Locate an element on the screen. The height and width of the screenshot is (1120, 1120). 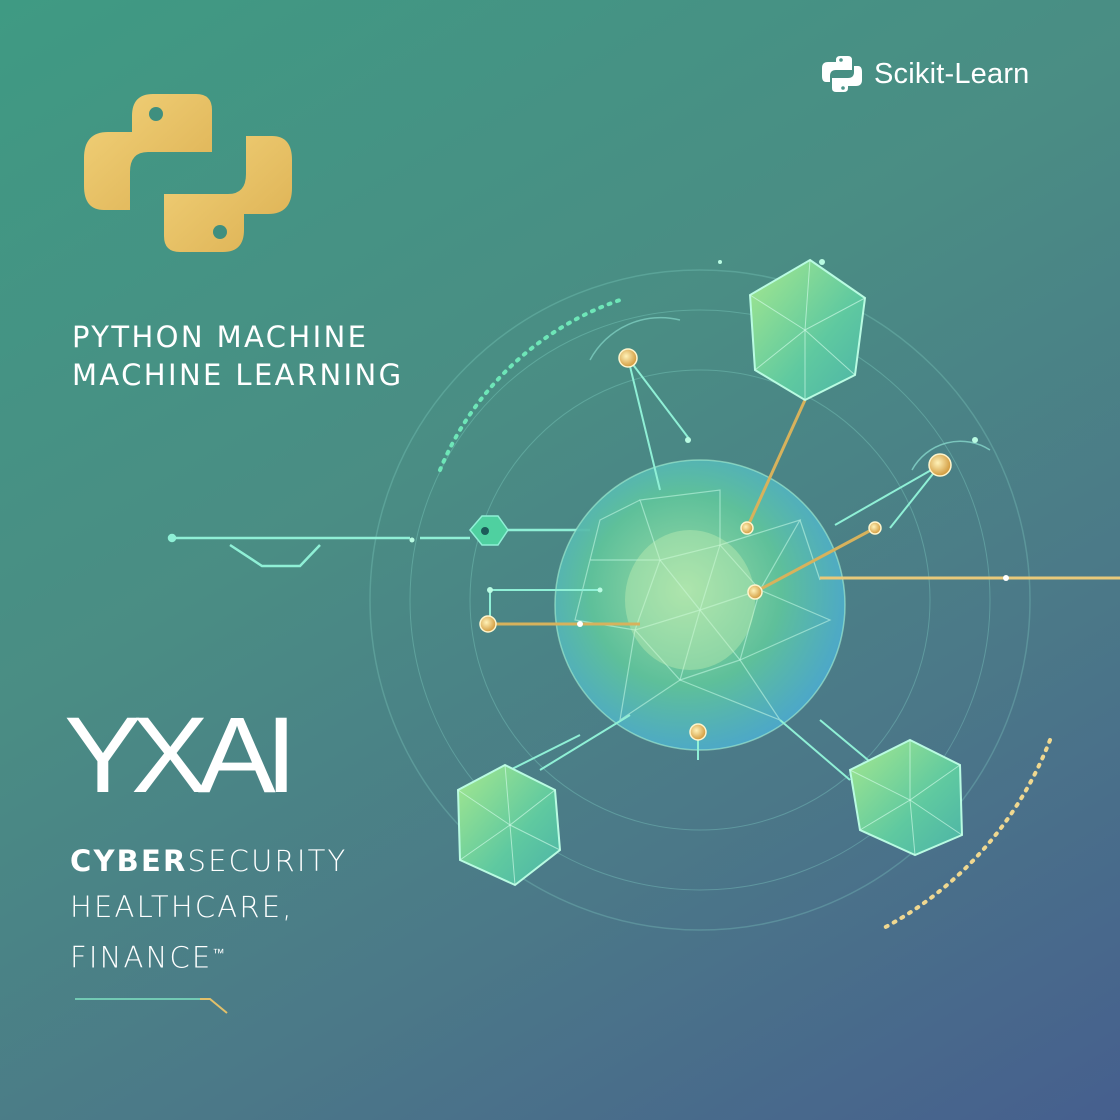
domain-healthcare: HEALTHCARE, is located at coordinates (182, 907).